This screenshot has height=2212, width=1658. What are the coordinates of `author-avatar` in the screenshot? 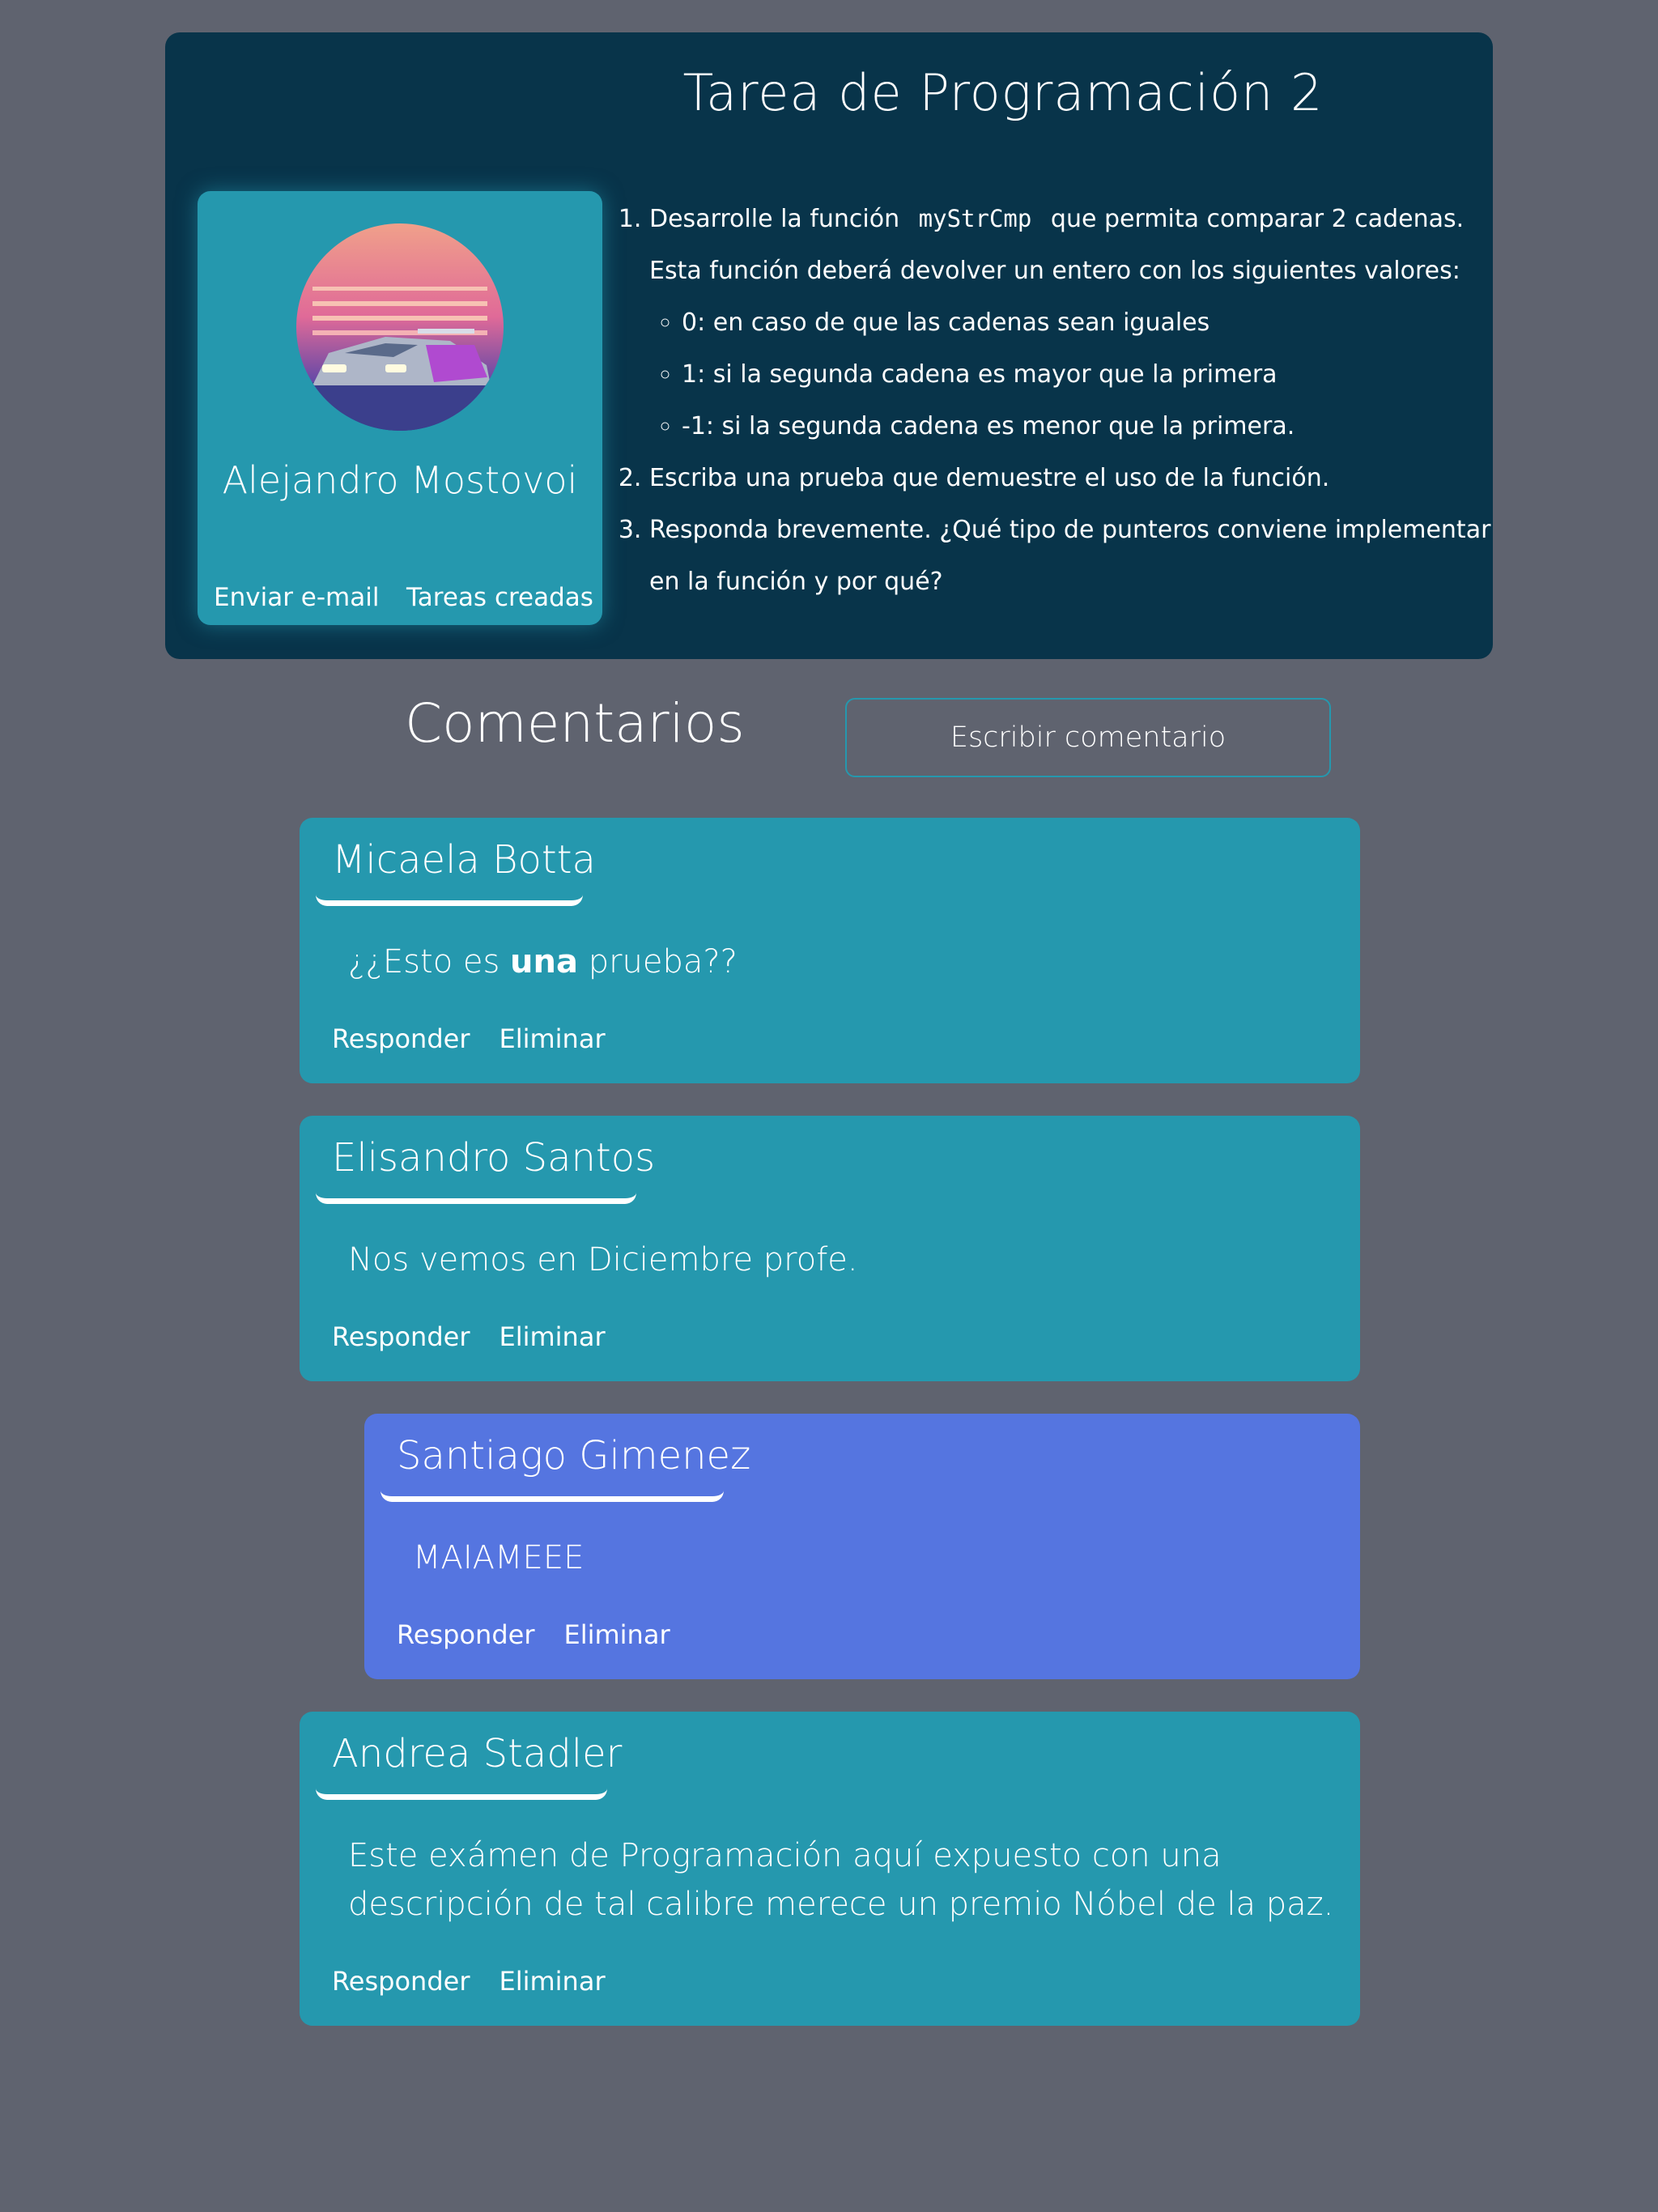 It's located at (400, 327).